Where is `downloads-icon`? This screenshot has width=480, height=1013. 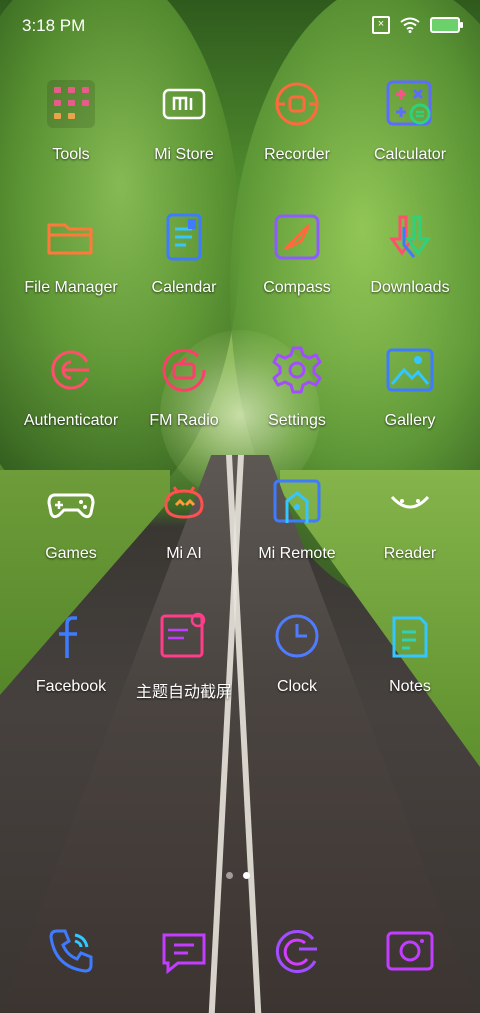 downloads-icon is located at coordinates (410, 236).